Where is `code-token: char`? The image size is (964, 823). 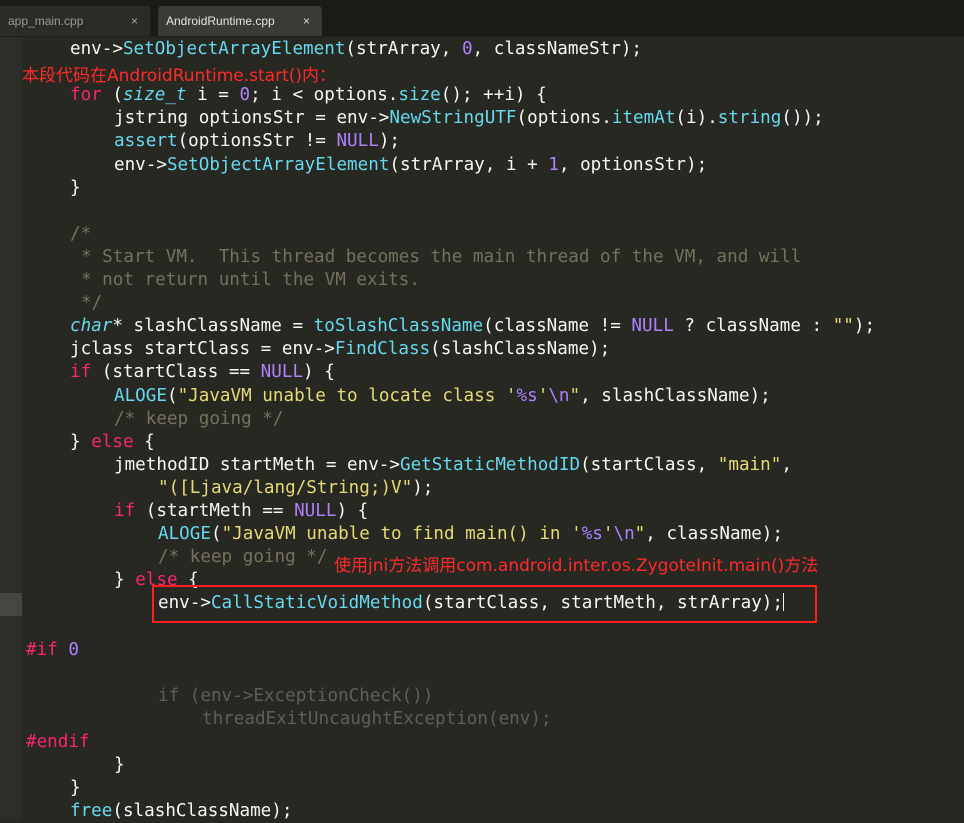 code-token: char is located at coordinates (91, 326).